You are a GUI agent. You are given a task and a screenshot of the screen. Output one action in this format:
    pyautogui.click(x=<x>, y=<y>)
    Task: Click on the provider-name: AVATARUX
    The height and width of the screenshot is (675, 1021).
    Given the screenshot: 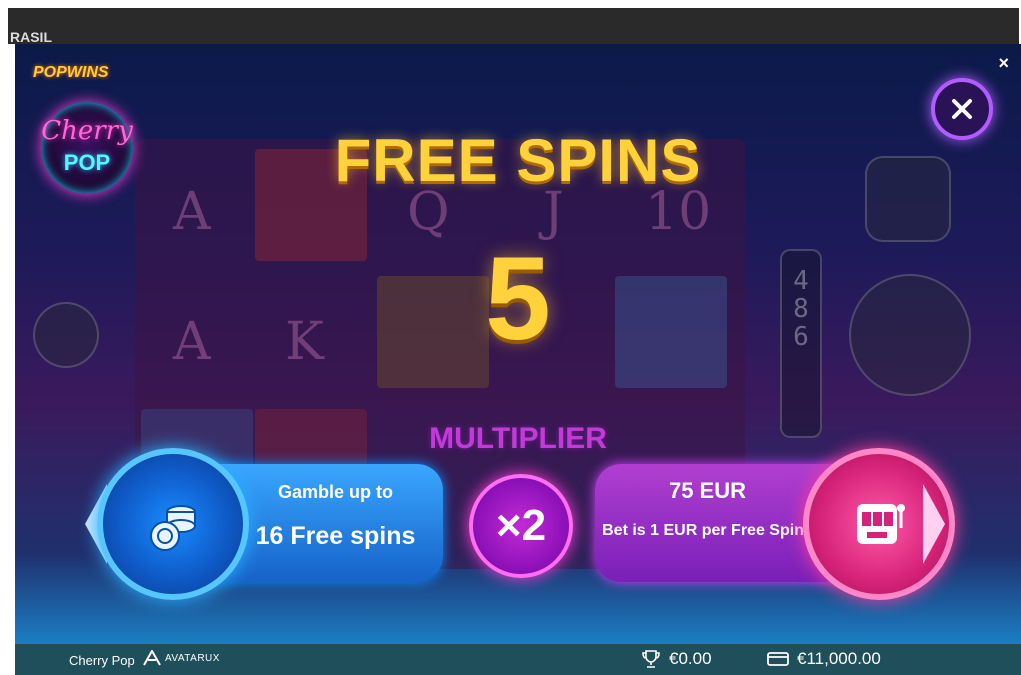 What is the action you would take?
    pyautogui.click(x=192, y=658)
    